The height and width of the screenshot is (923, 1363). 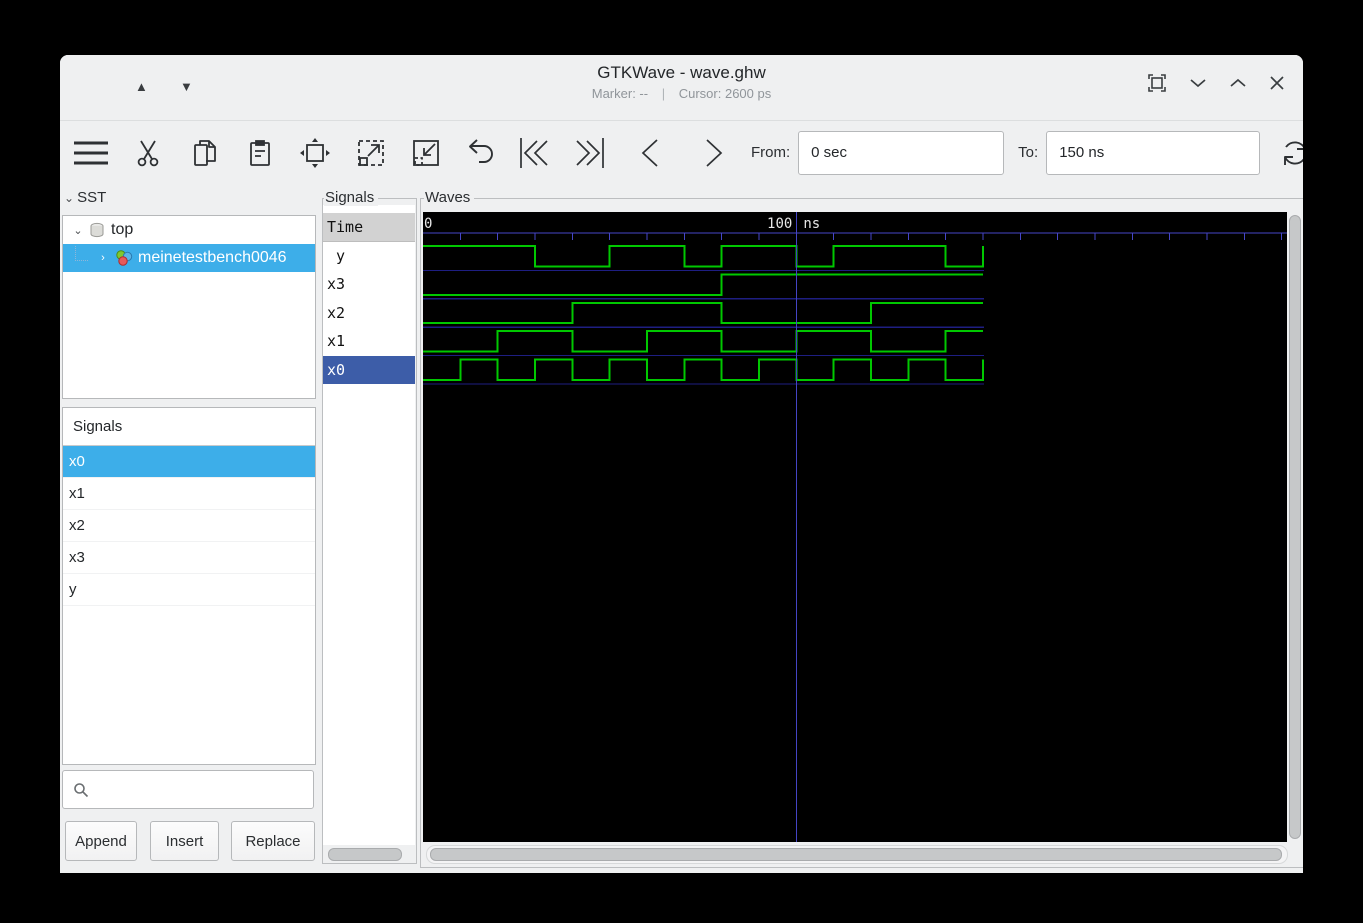 What do you see at coordinates (92, 197) in the screenshot?
I see `sst-pane-title: SST` at bounding box center [92, 197].